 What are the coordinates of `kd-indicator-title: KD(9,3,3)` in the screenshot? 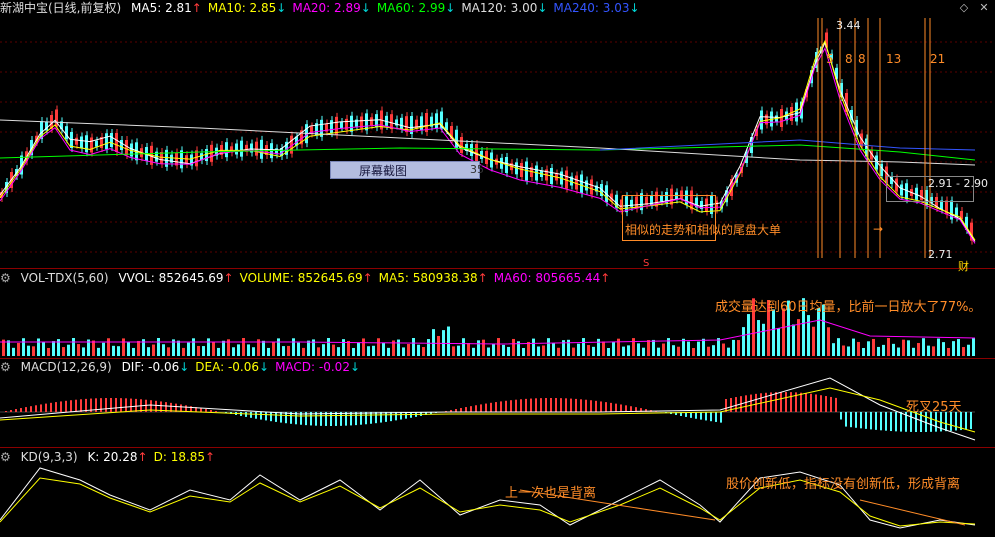 It's located at (49, 457).